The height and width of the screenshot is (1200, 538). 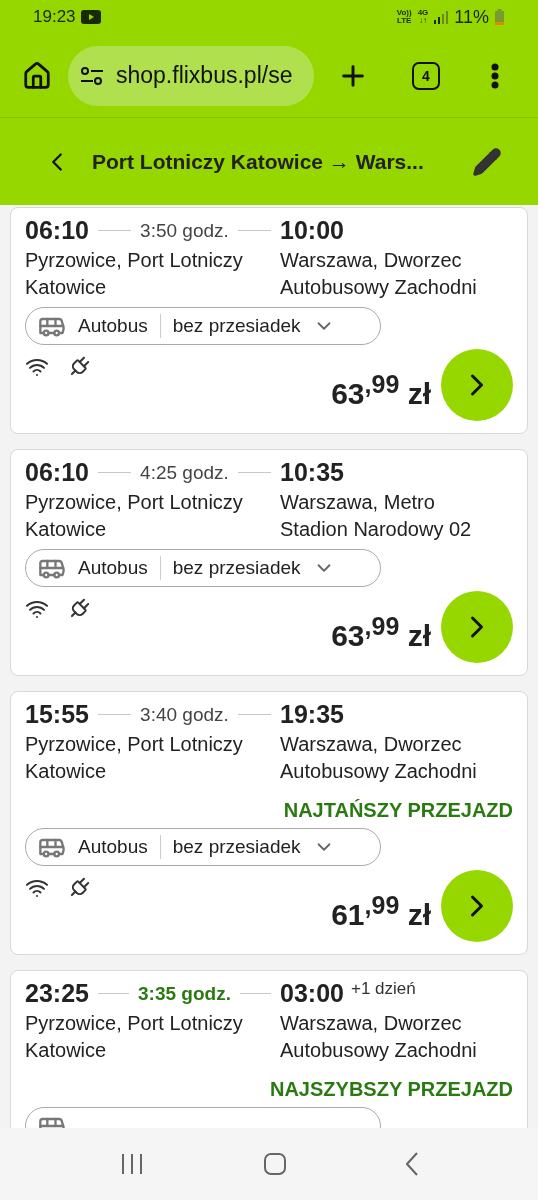 What do you see at coordinates (423, 17) in the screenshot?
I see `network-indicator: 4G ↓↑` at bounding box center [423, 17].